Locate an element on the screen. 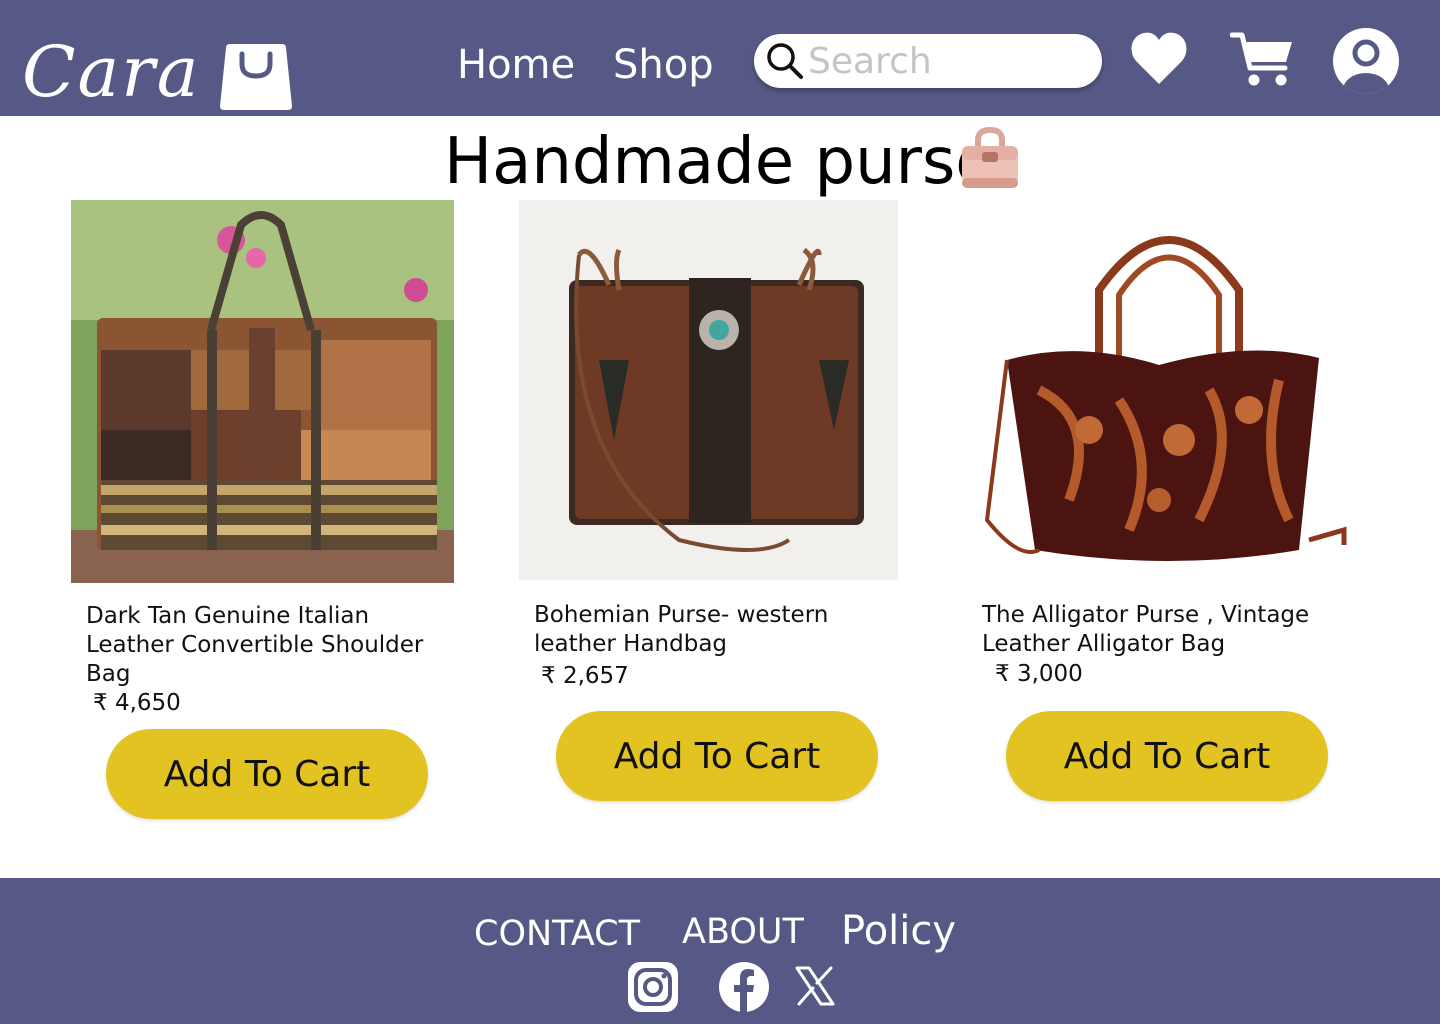  product-price: ₹ 4,650 is located at coordinates (137, 703).